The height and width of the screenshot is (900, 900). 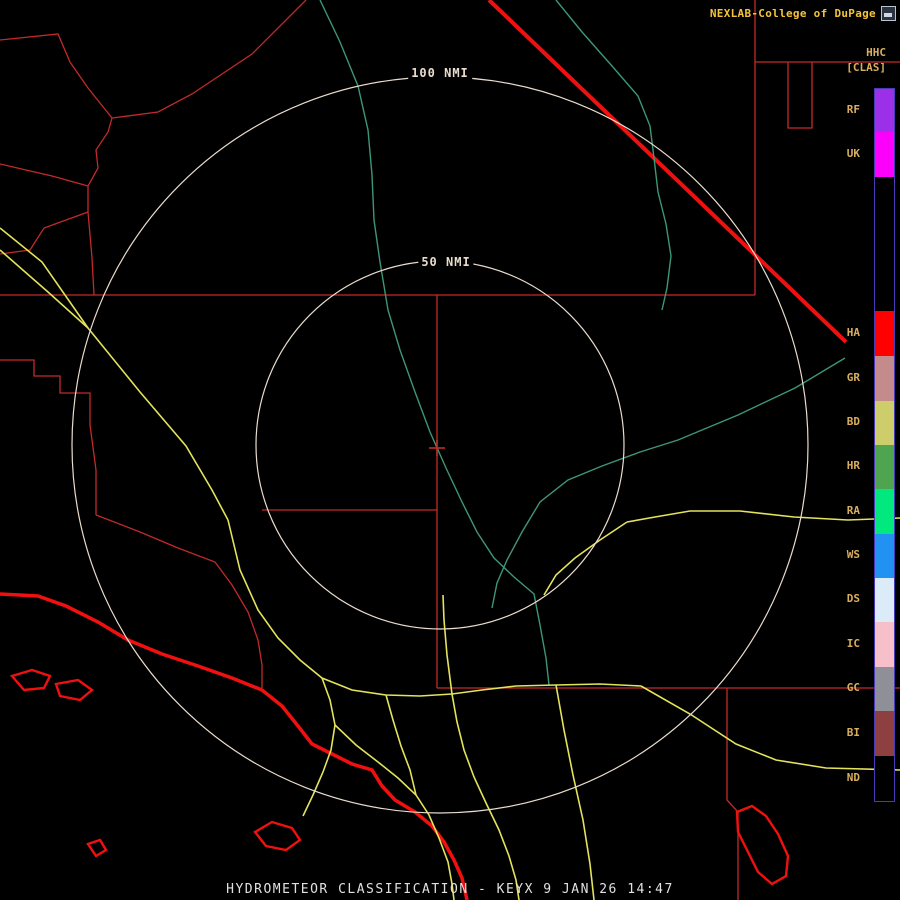 What do you see at coordinates (884, 333) in the screenshot?
I see `legend-swatch-HA` at bounding box center [884, 333].